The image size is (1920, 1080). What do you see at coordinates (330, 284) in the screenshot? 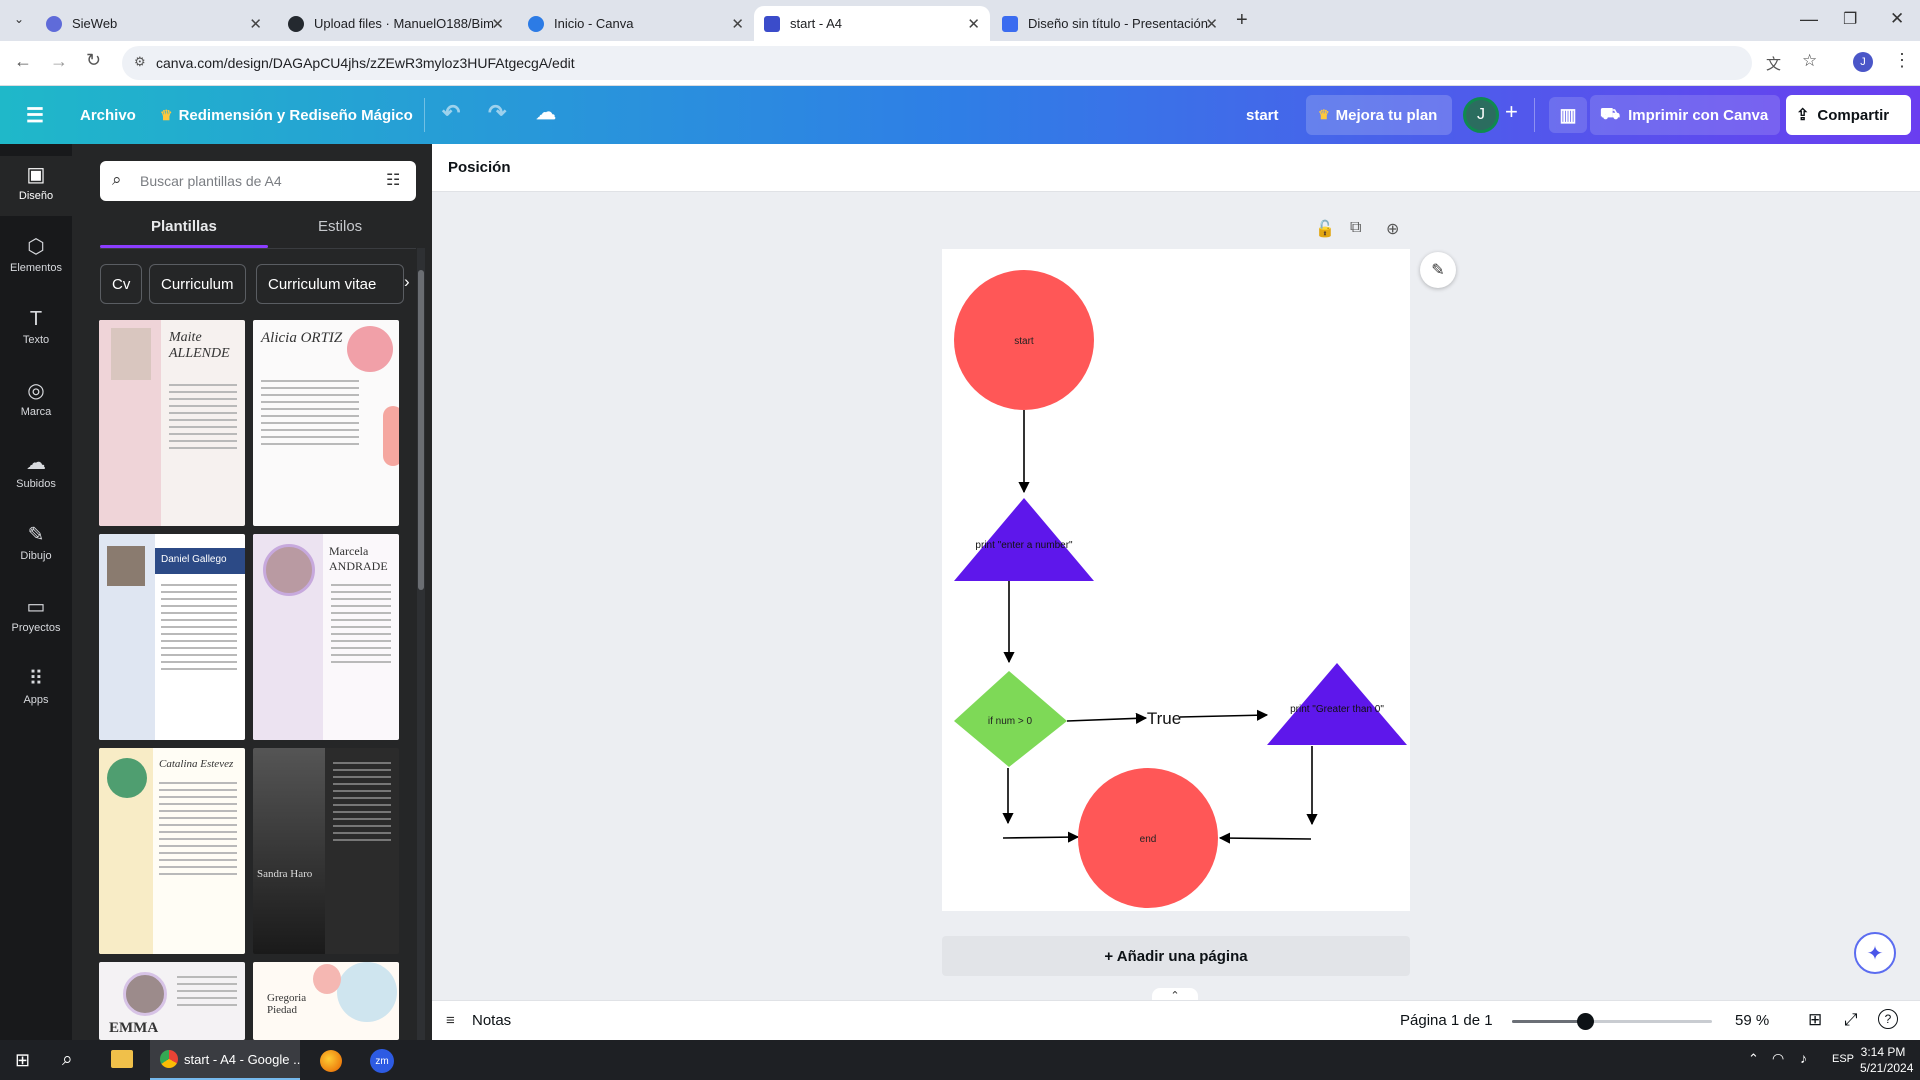
I see `filter-chip-curriculum-vitae: Curriculum vitae` at bounding box center [330, 284].